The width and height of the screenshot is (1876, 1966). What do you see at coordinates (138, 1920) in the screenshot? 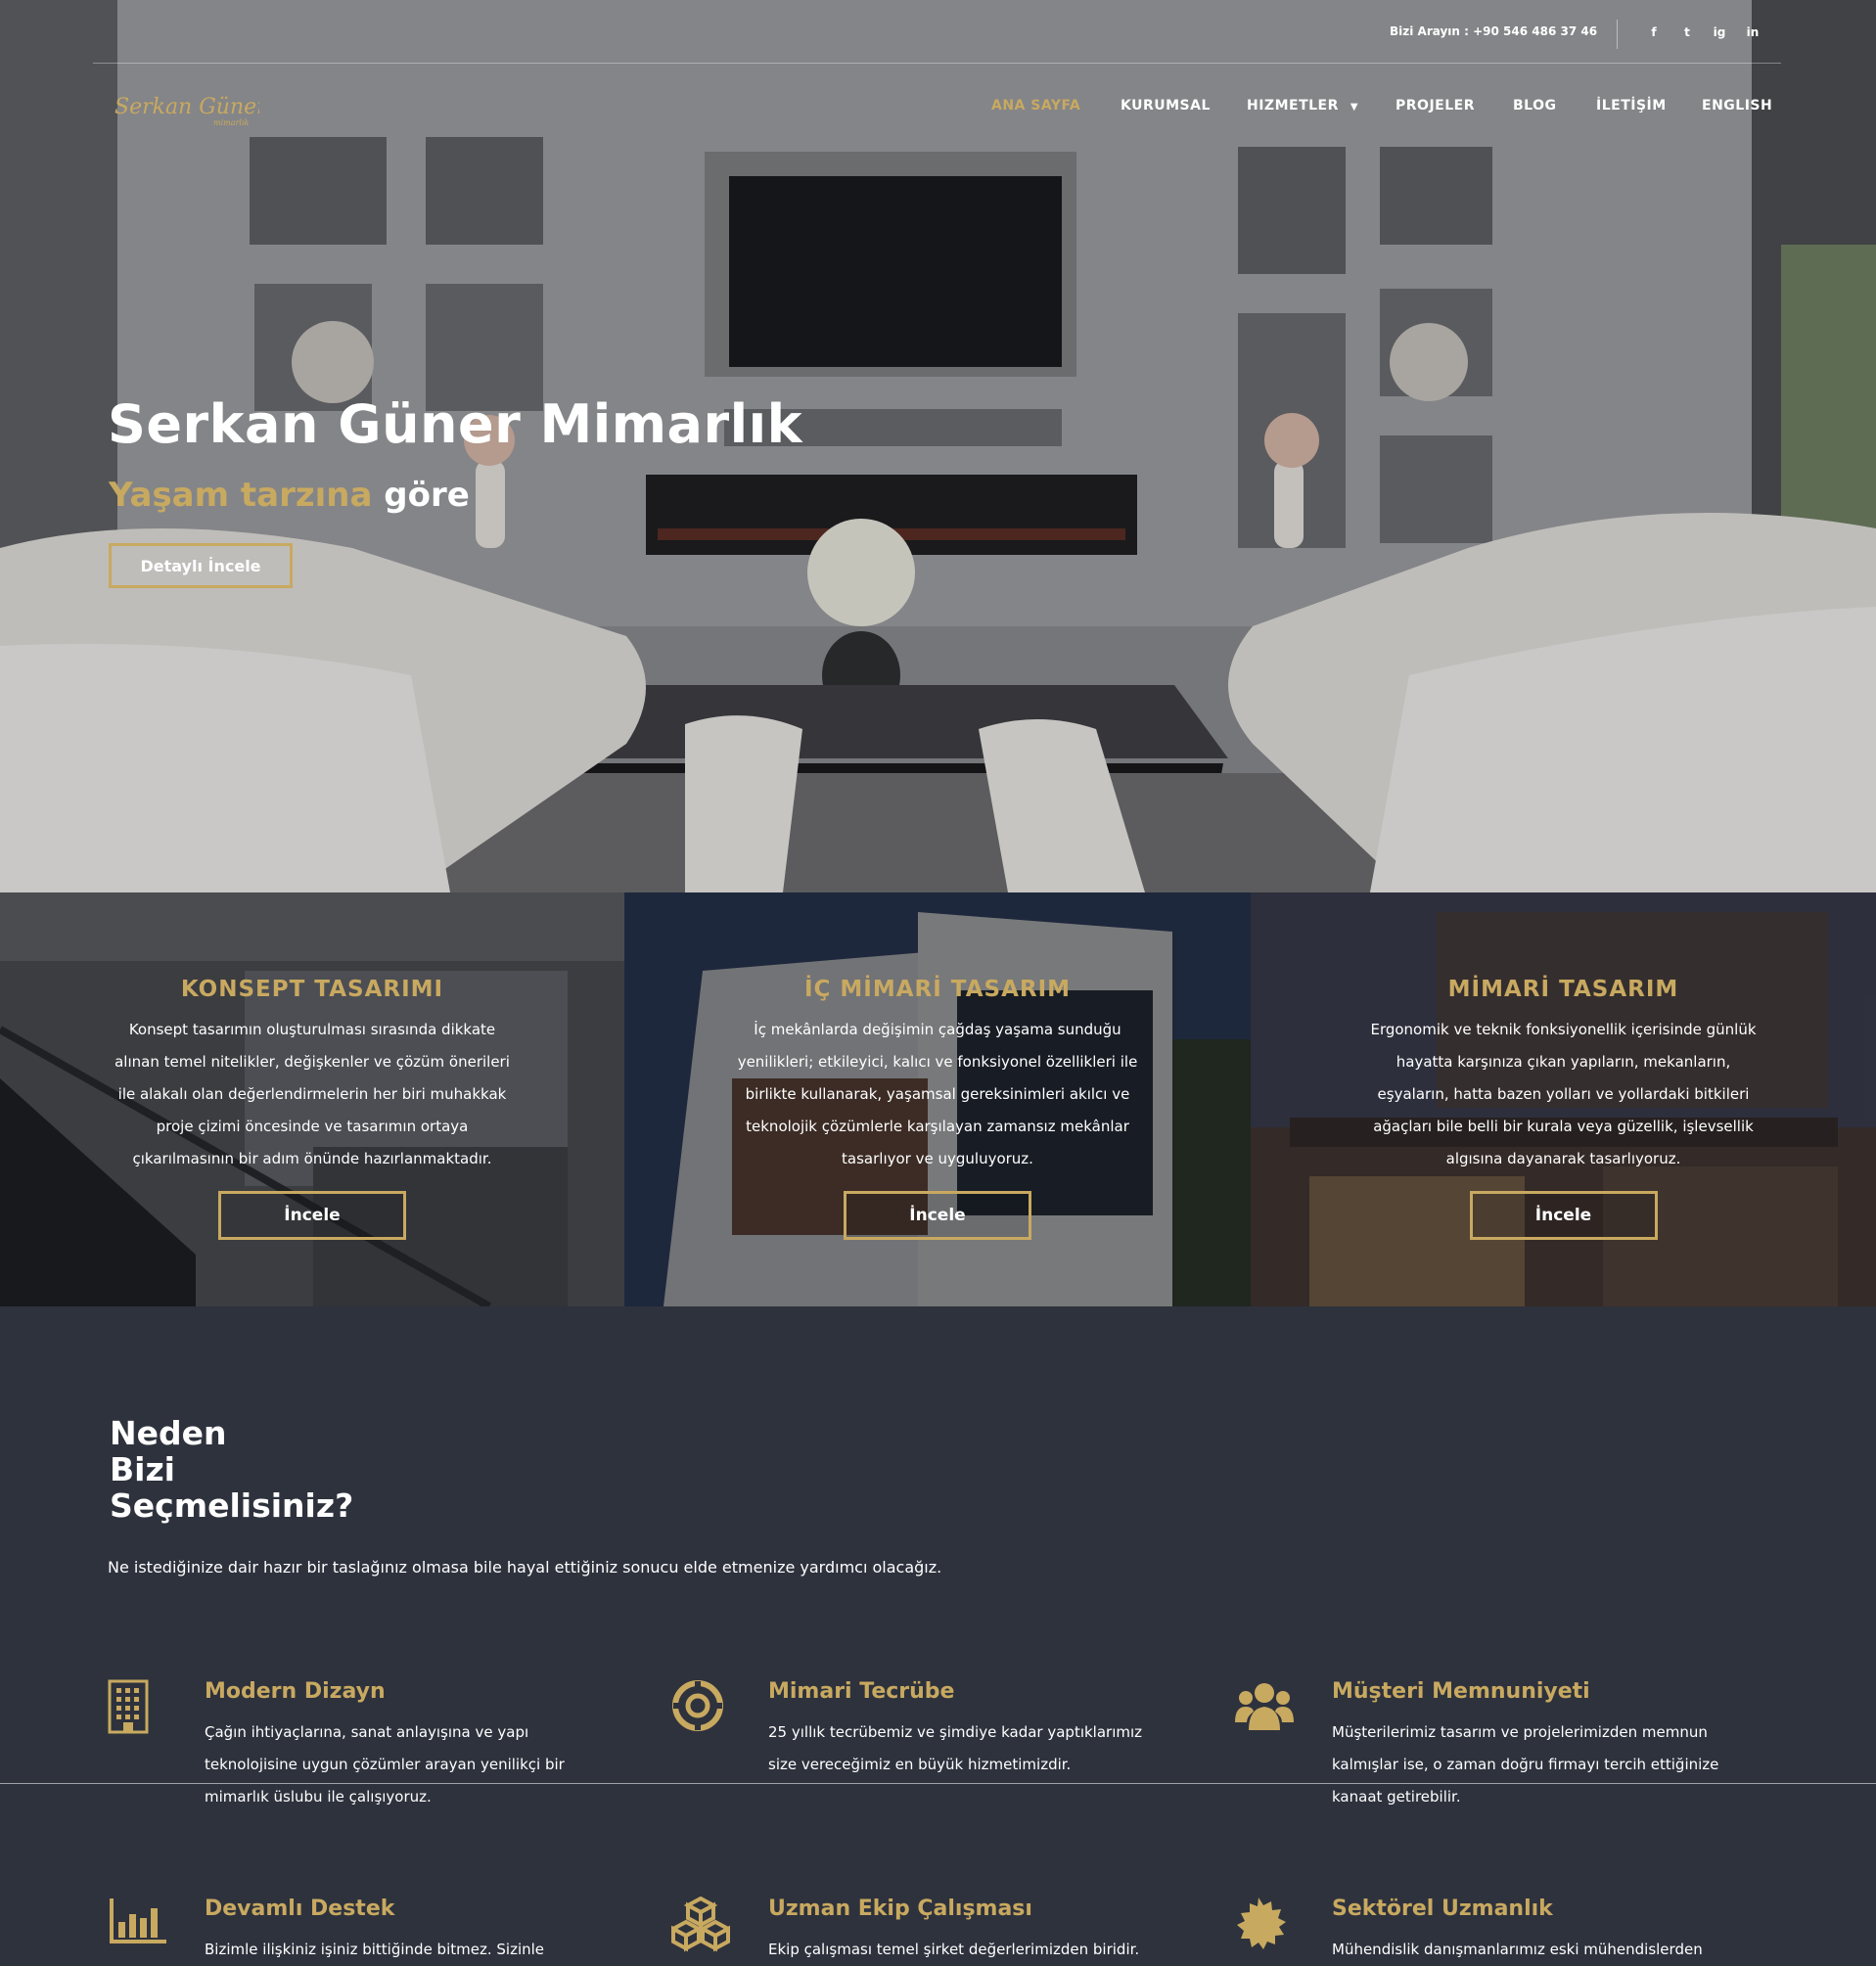
I see `bar-chart-icon` at bounding box center [138, 1920].